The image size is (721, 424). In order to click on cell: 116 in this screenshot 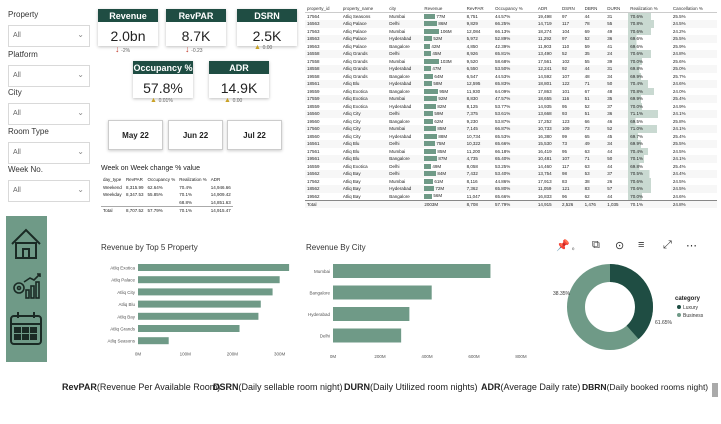, I will do `click(571, 99)`.